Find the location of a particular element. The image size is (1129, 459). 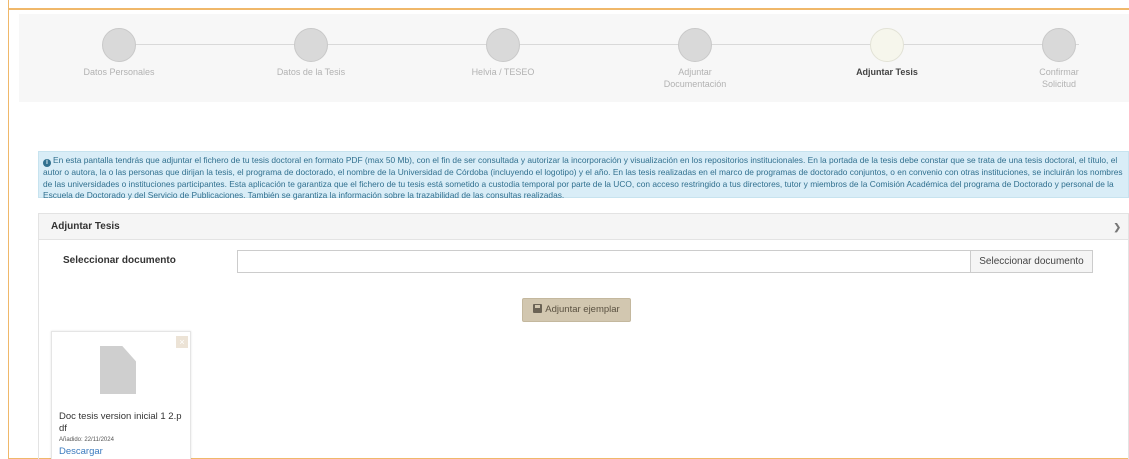

chevron-down-icon: ❯ is located at coordinates (1117, 227).